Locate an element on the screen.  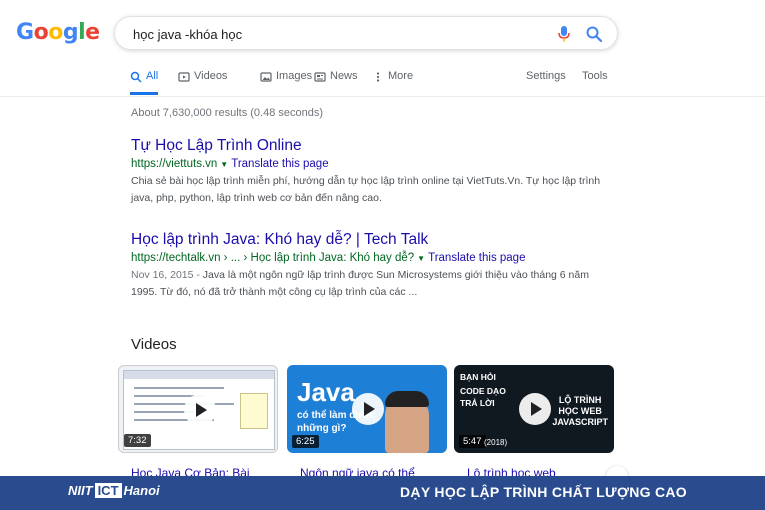
thumbnail-headline: LỘ TRÌNH HỌC WEB JAVASCRIPT is located at coordinates (580, 411).